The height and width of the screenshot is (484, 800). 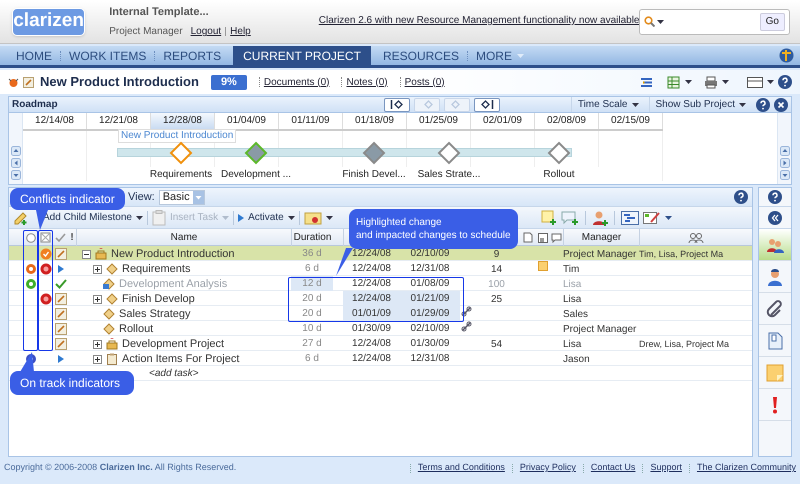 I want to click on task-name: Finish Develop, so click(x=158, y=299).